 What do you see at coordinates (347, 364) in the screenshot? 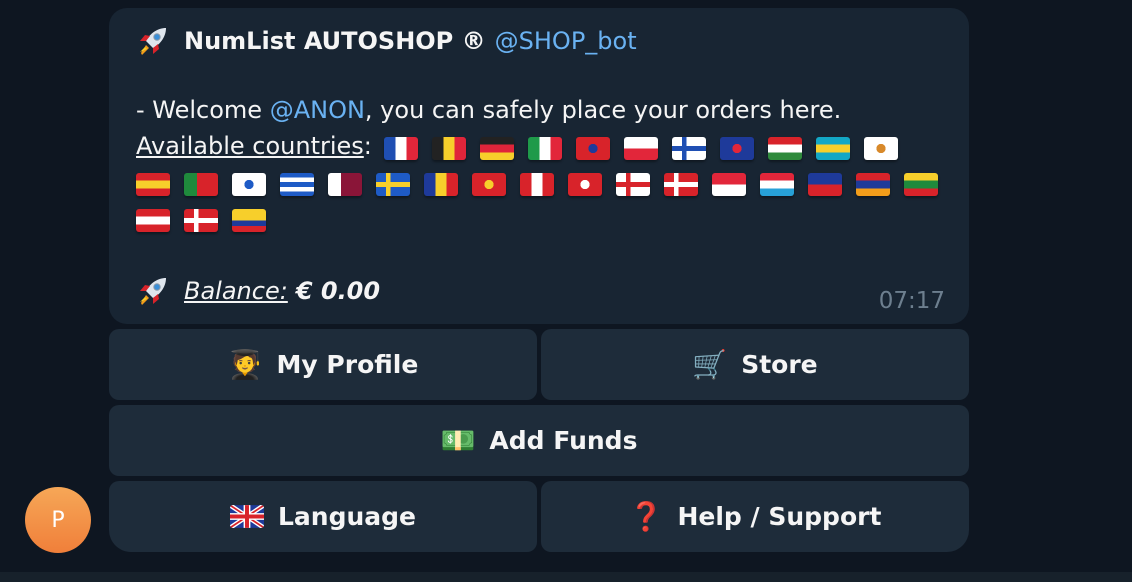
I see `my-profile-label: My Profile` at bounding box center [347, 364].